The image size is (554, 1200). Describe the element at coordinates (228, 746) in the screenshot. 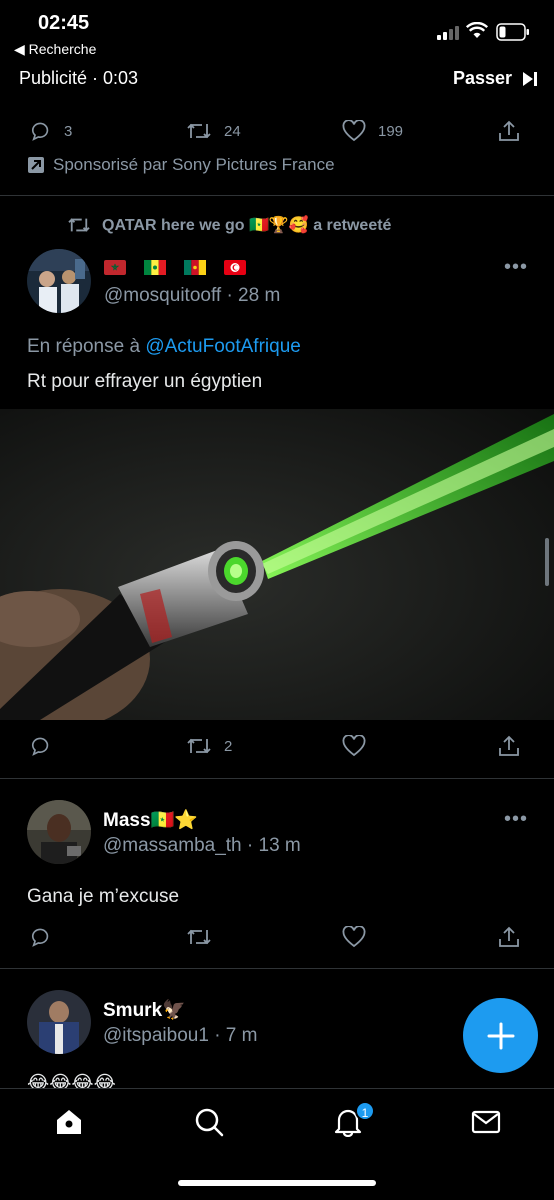

I see `retweet-count: 2` at that location.